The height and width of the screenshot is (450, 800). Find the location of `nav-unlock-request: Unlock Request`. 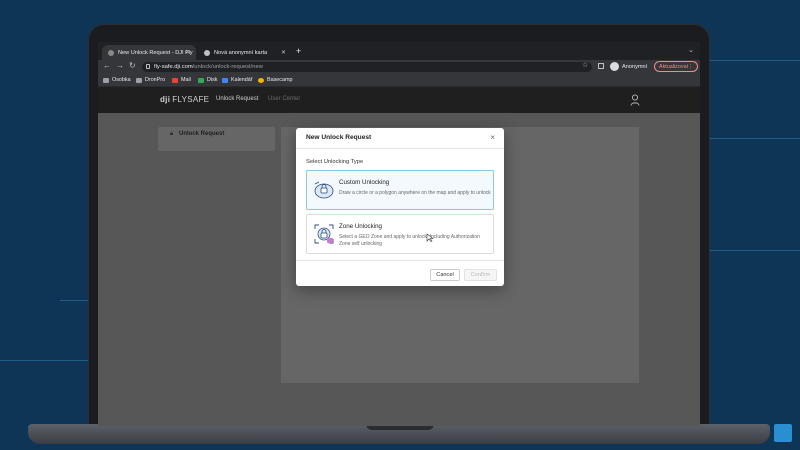

nav-unlock-request: Unlock Request is located at coordinates (237, 99).